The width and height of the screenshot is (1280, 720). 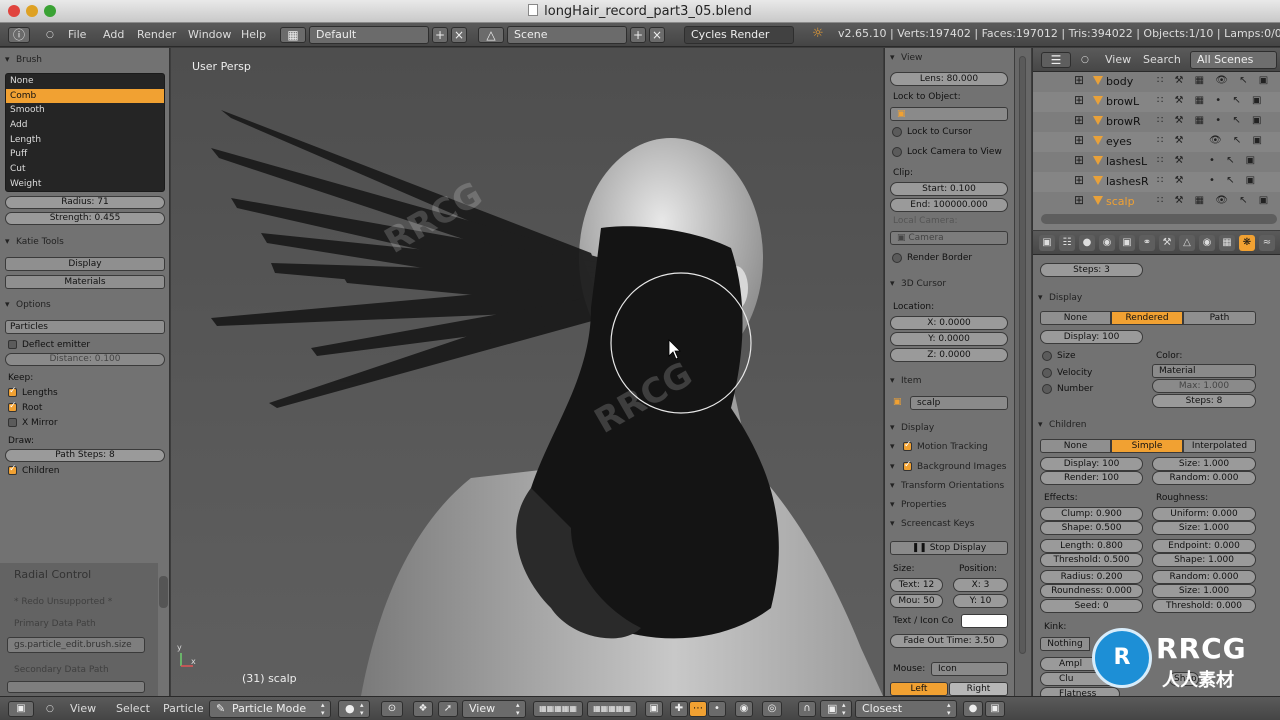 I want to click on rough-shape-field: Shape: 1.000, so click(x=1204, y=560).